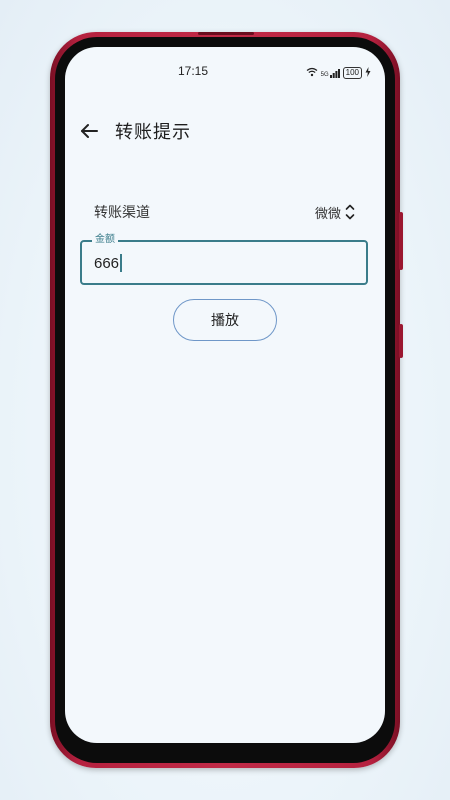  Describe the element at coordinates (121, 263) in the screenshot. I see `text-cursor` at that location.